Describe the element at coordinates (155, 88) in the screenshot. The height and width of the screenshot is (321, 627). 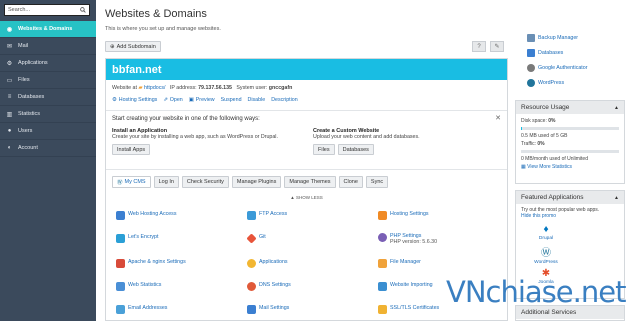
I see `httpdocs-link: httpdocs/` at that location.